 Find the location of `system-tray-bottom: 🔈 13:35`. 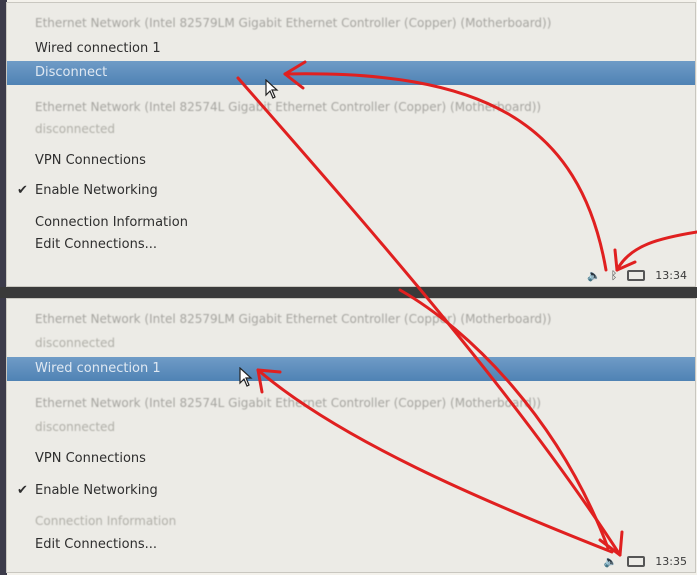

system-tray-bottom: 🔈 13:35 is located at coordinates (645, 561).